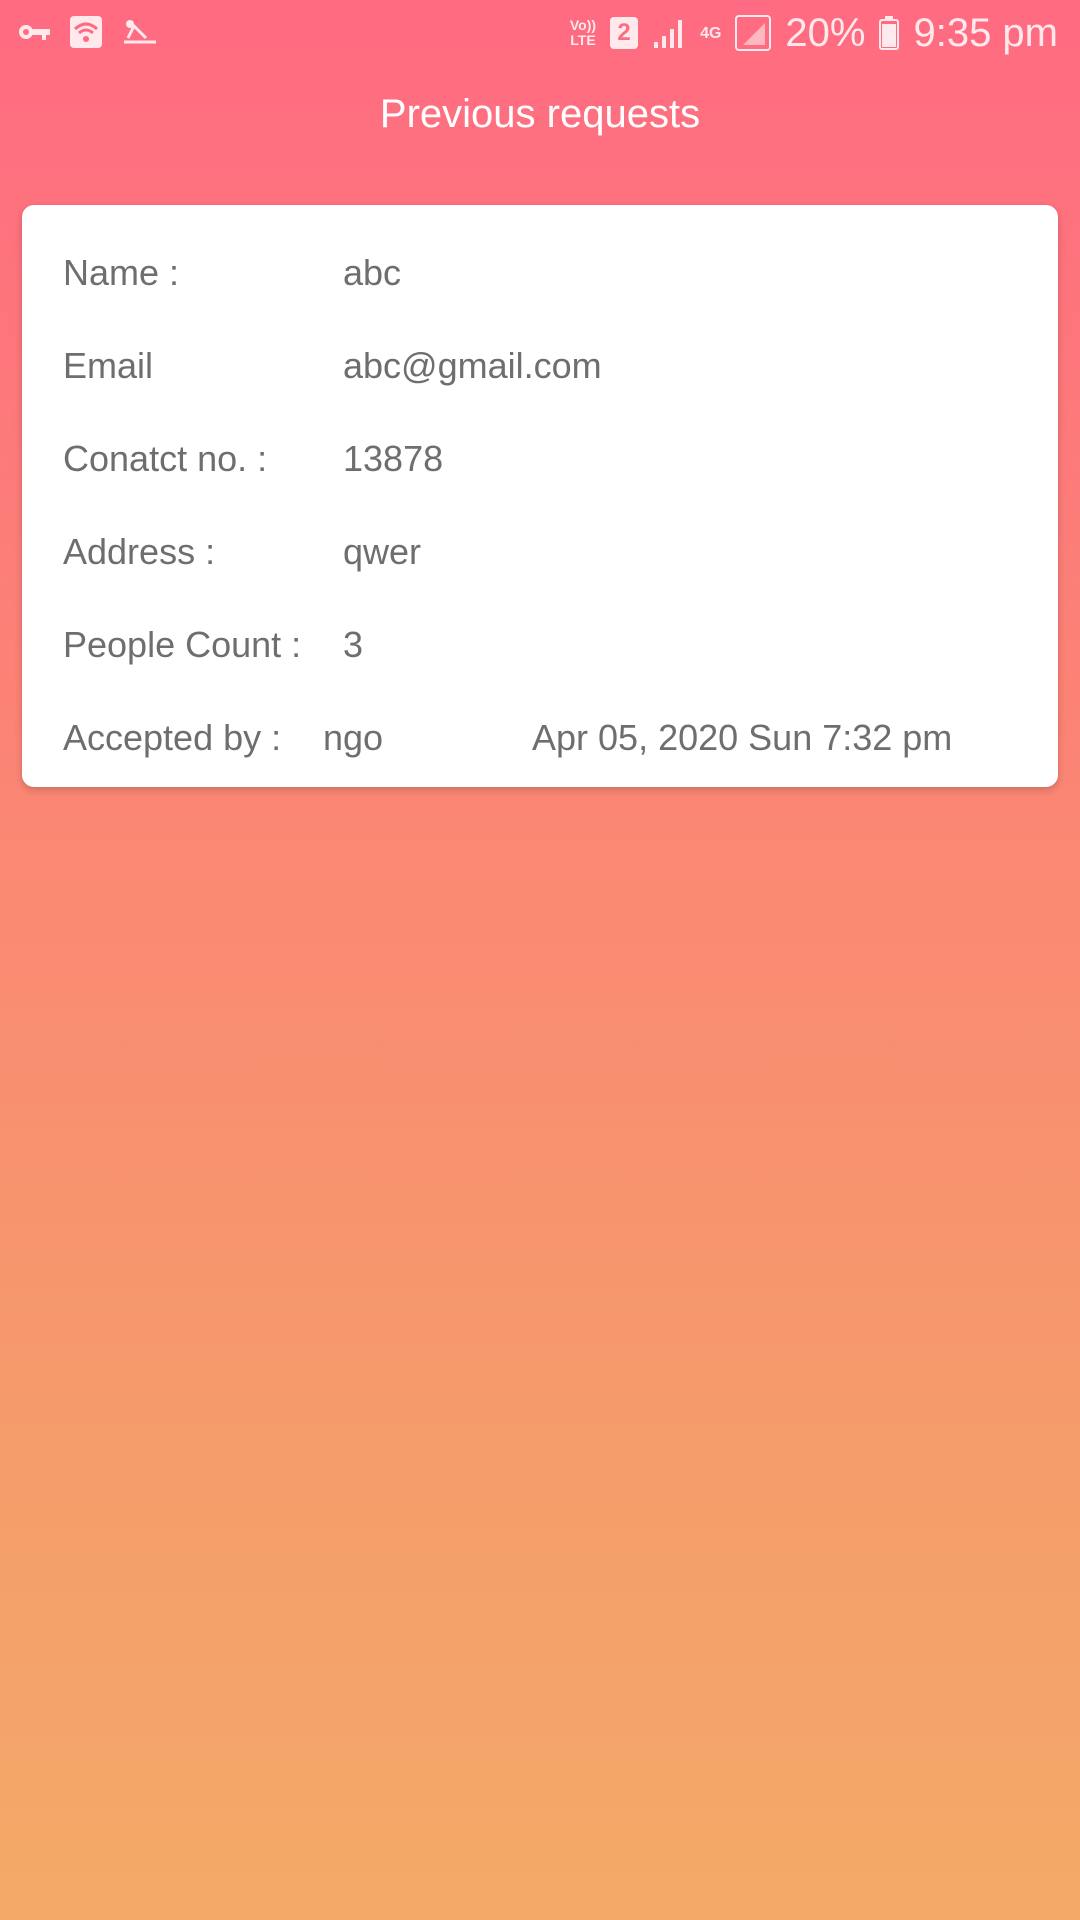 This screenshot has height=1920, width=1080. What do you see at coordinates (108, 365) in the screenshot?
I see `email-label: Email` at bounding box center [108, 365].